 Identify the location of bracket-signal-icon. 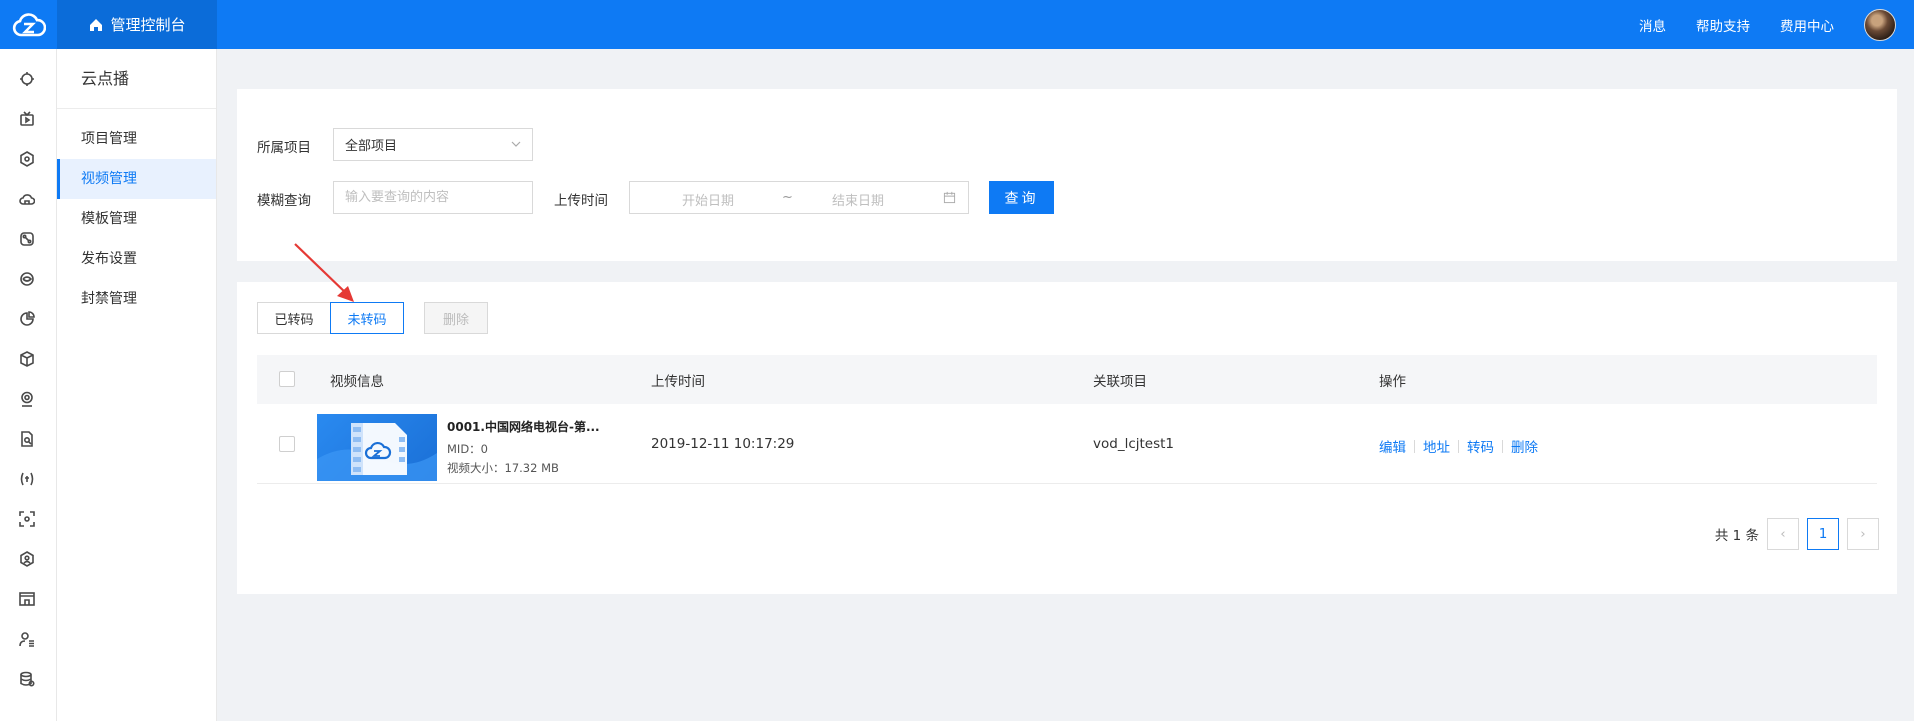
(27, 479).